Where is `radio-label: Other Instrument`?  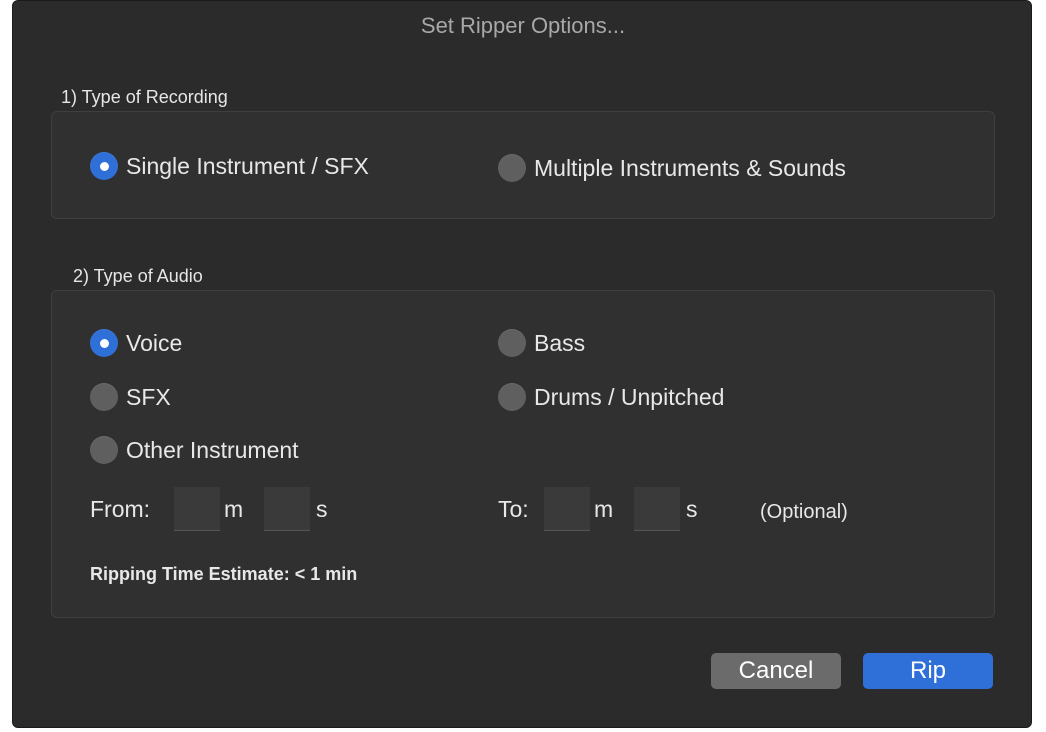 radio-label: Other Instrument is located at coordinates (212, 449).